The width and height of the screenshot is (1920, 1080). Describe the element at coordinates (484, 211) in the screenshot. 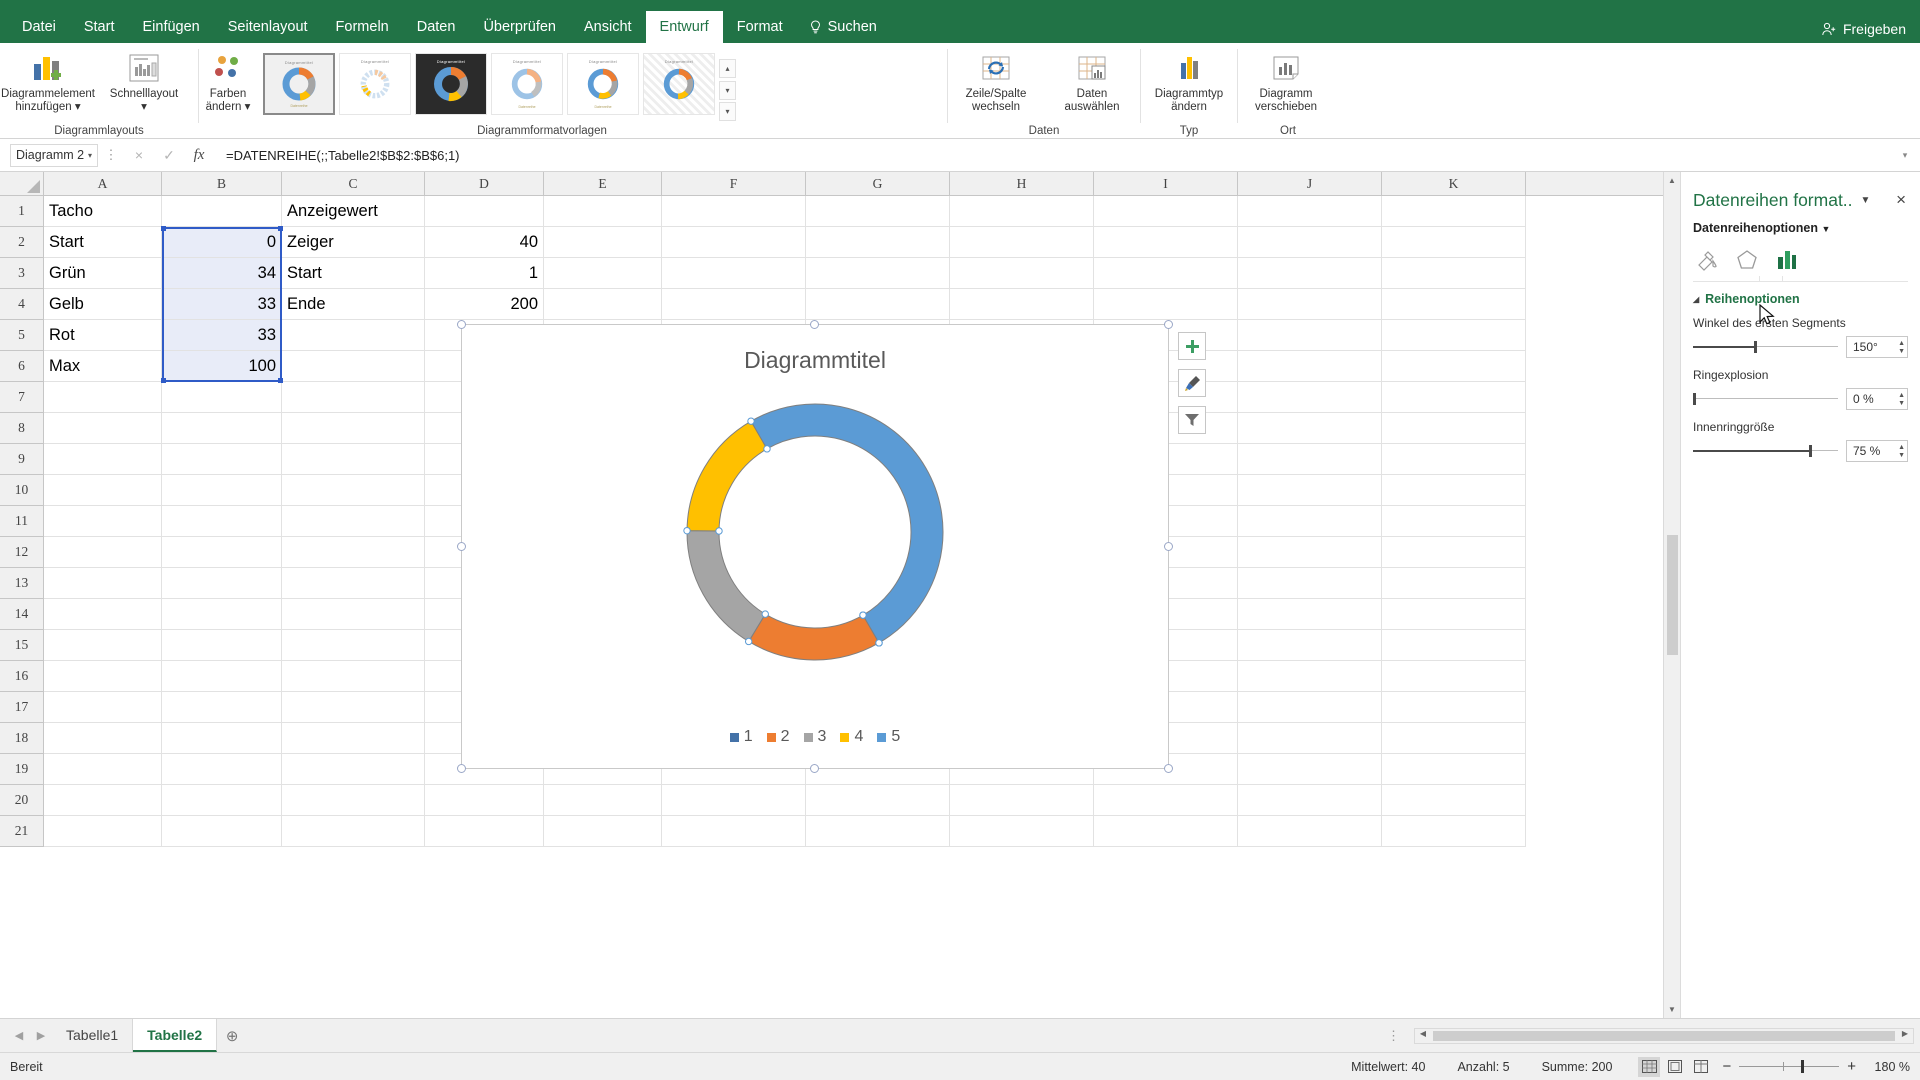

I see `cell-D1` at that location.